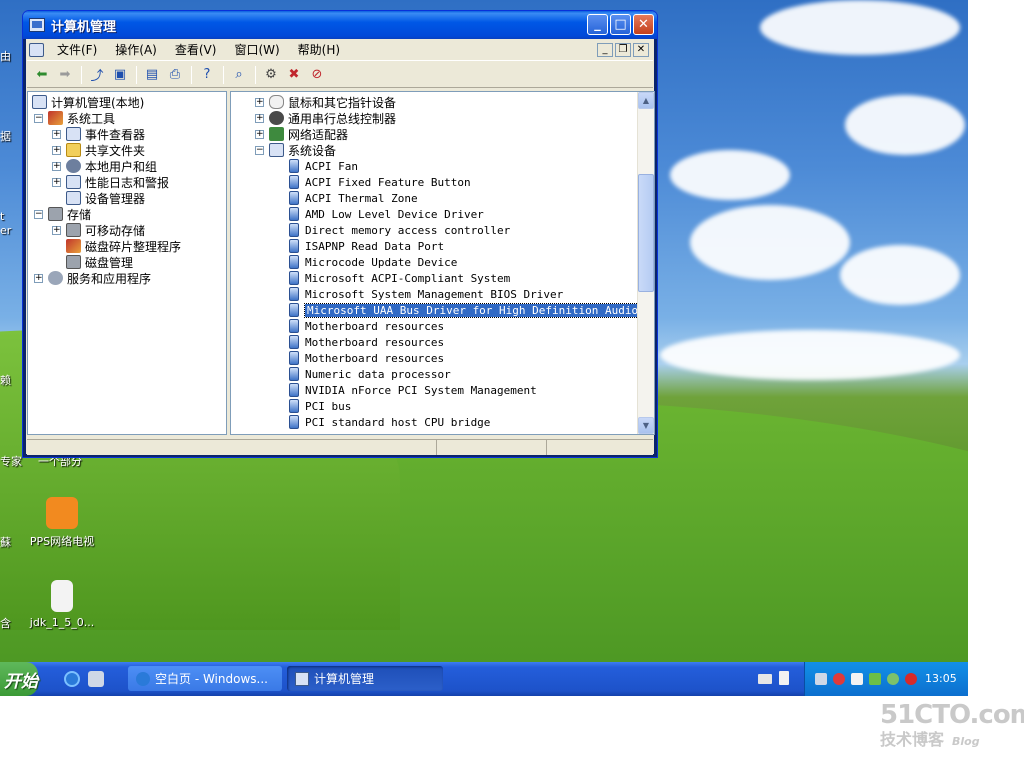 The image size is (1024, 768). What do you see at coordinates (320, 406) in the screenshot?
I see `device-item: PCI bus` at bounding box center [320, 406].